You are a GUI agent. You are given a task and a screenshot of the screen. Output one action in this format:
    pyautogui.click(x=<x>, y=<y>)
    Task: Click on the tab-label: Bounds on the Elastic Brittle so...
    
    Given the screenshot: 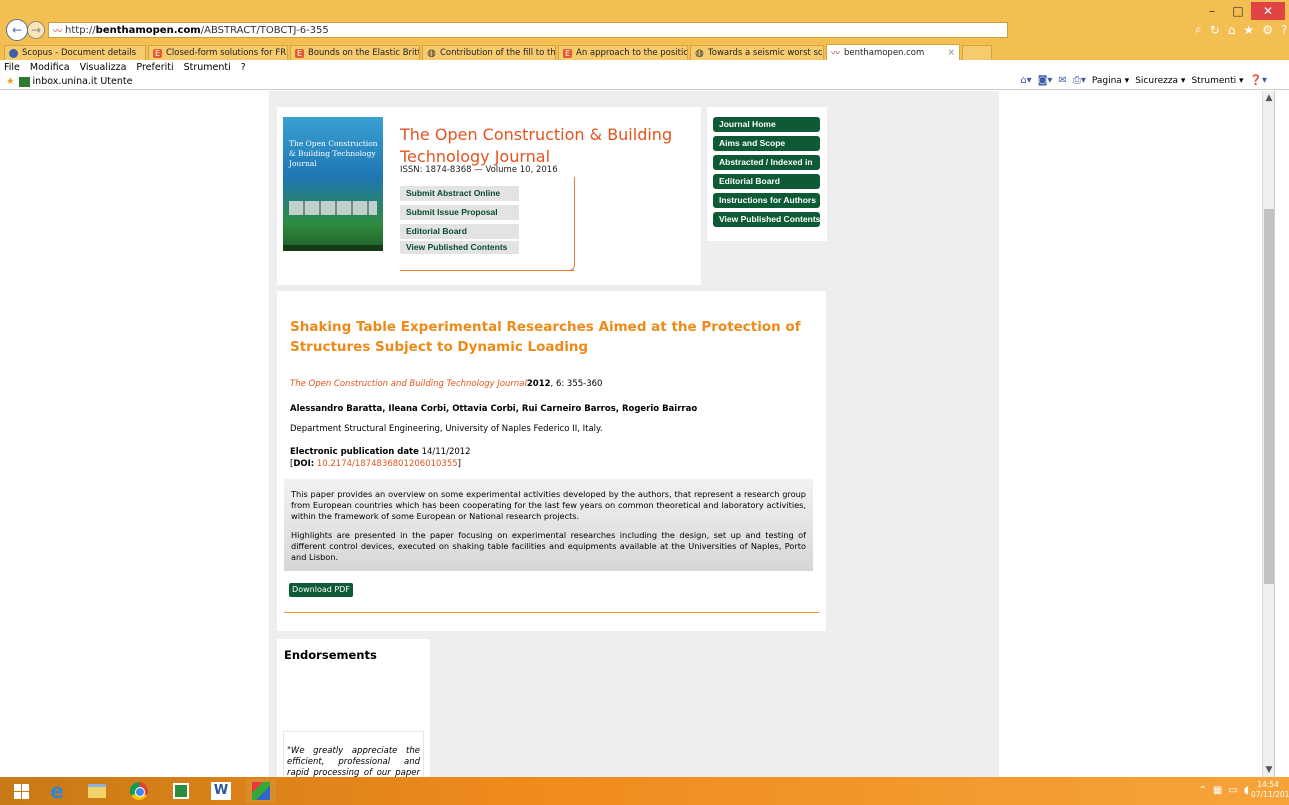 What is the action you would take?
    pyautogui.click(x=363, y=53)
    